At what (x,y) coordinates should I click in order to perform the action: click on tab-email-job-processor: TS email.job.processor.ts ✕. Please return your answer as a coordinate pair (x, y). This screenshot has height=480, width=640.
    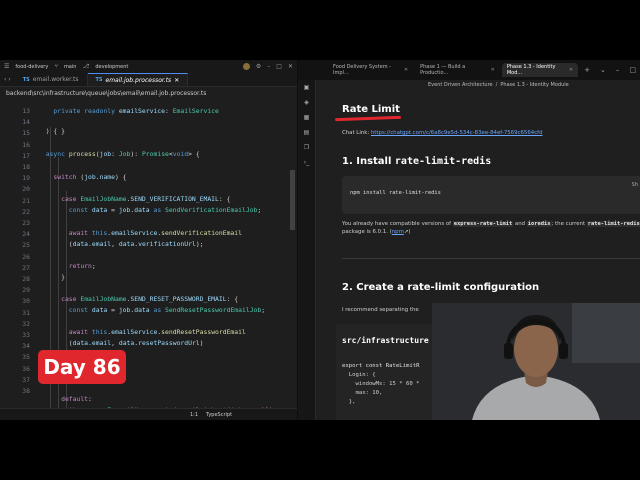
    Looking at the image, I should click on (138, 79).